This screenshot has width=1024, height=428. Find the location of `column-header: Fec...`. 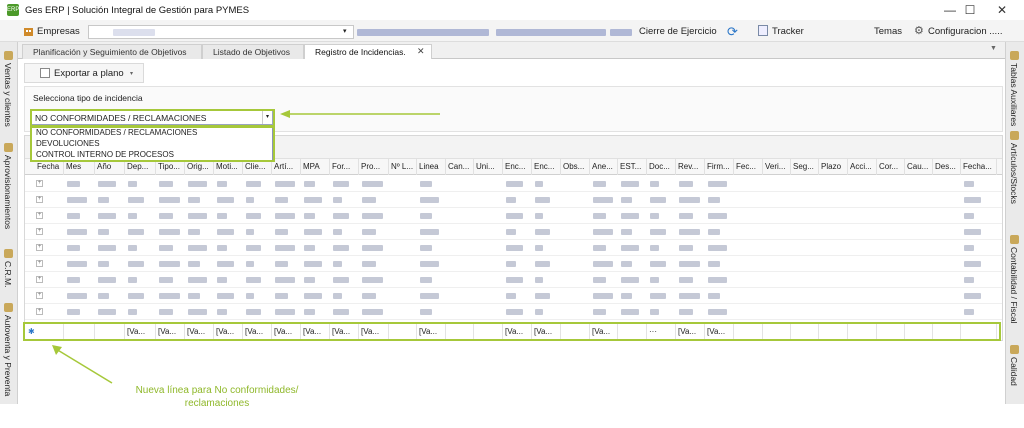

column-header: Fec... is located at coordinates (748, 167).